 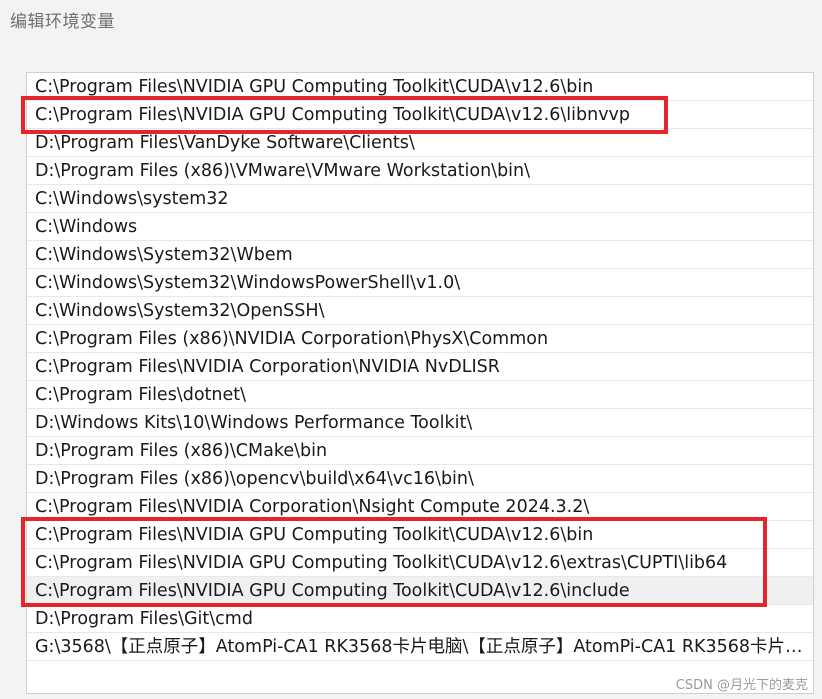 What do you see at coordinates (420, 619) in the screenshot?
I see `path-list-item: D:\Program Files\Git\cmd` at bounding box center [420, 619].